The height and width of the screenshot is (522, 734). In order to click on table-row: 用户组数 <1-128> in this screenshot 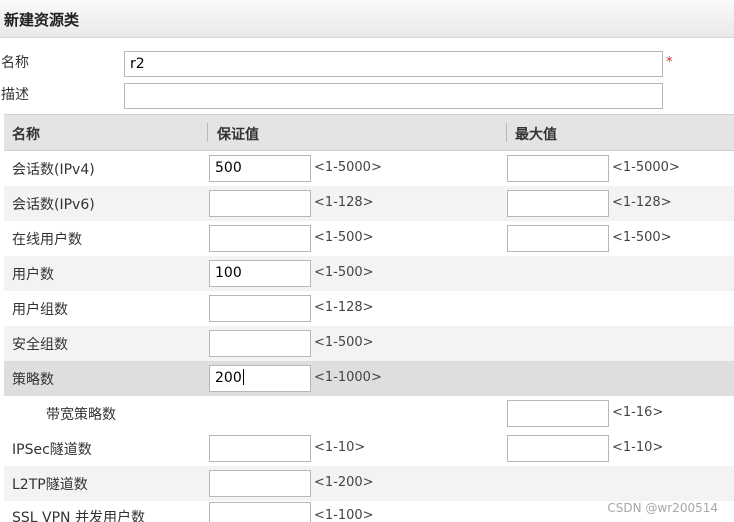, I will do `click(369, 308)`.